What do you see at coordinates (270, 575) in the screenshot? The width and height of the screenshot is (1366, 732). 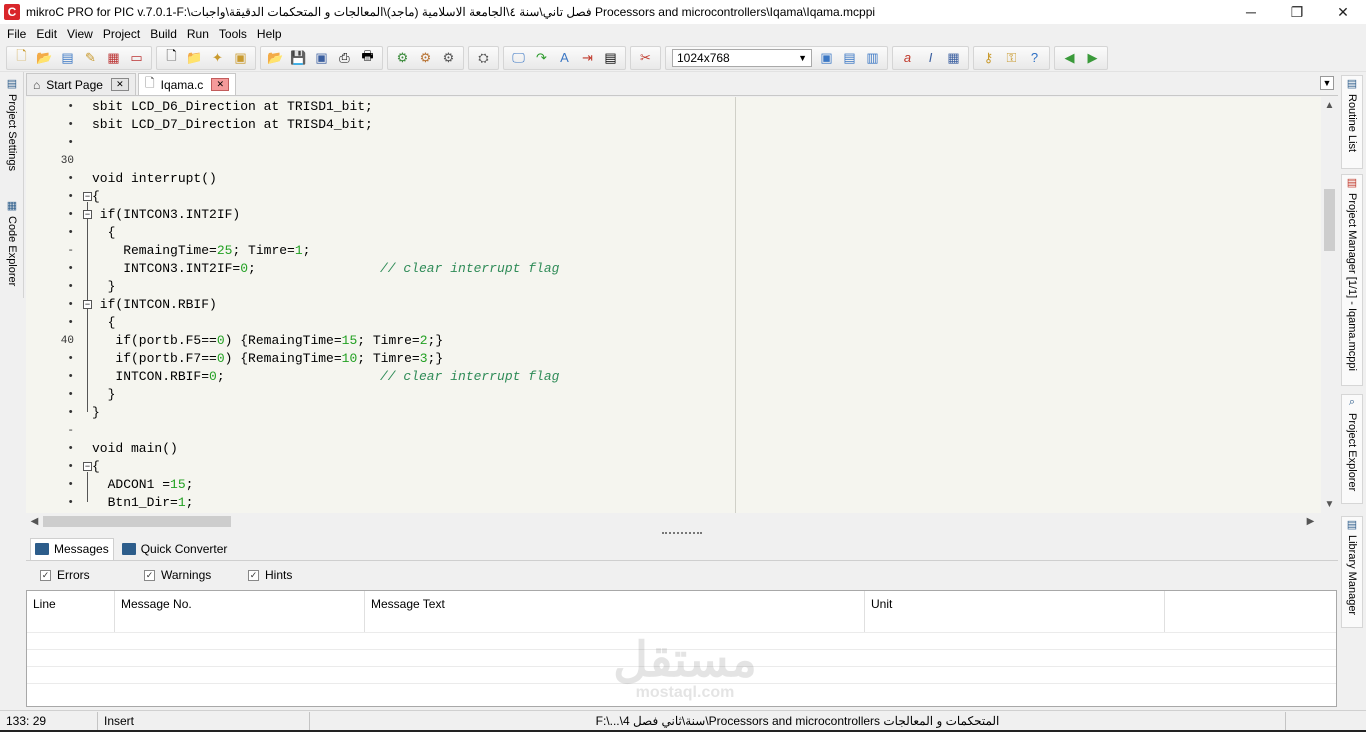 I see `filter-hints: ✓ Hints` at bounding box center [270, 575].